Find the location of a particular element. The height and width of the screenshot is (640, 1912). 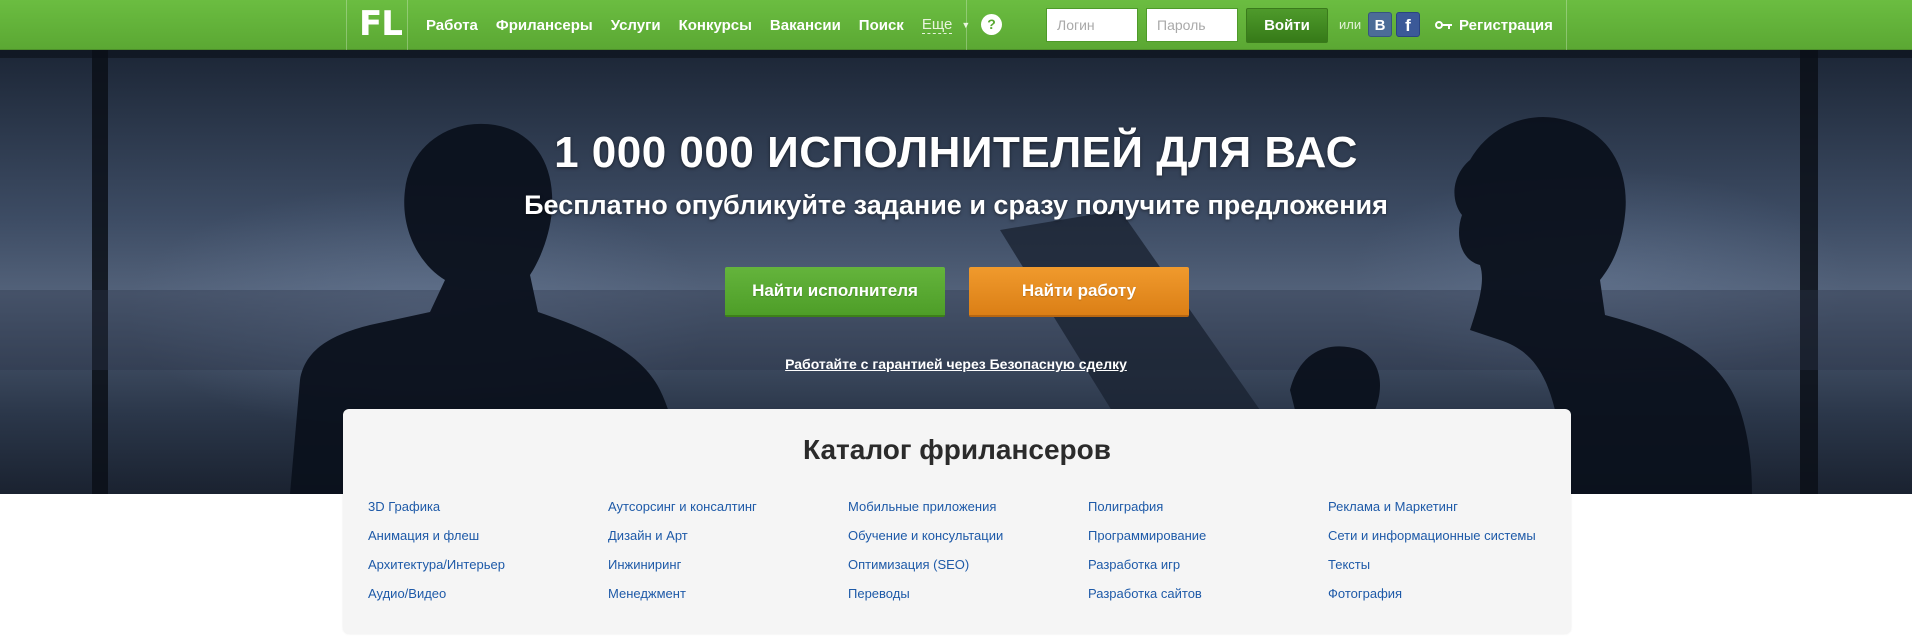

catalog-link: 3D Графика is located at coordinates (483, 506).